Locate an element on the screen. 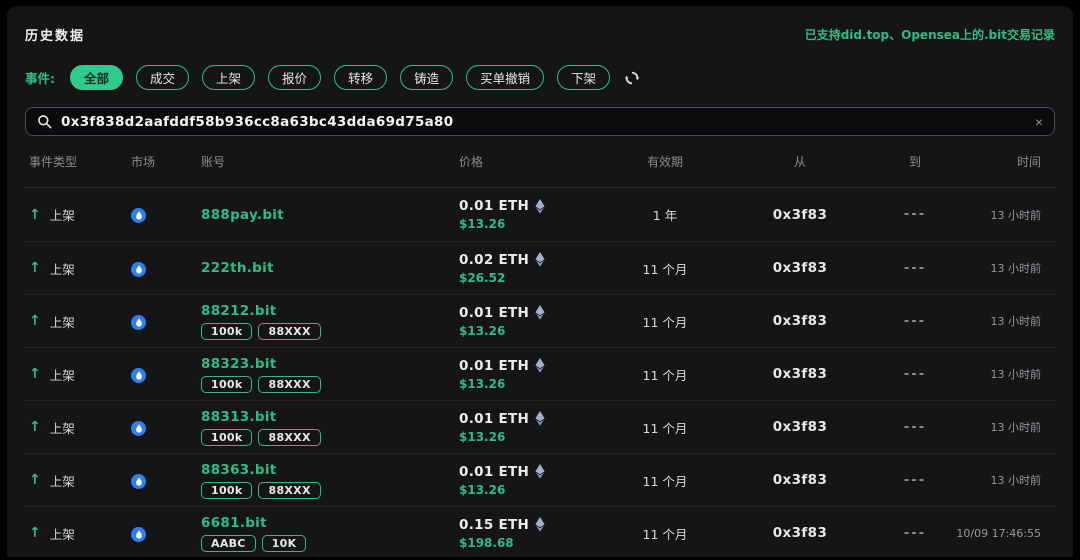  account-link: 88313.bit is located at coordinates (330, 417).